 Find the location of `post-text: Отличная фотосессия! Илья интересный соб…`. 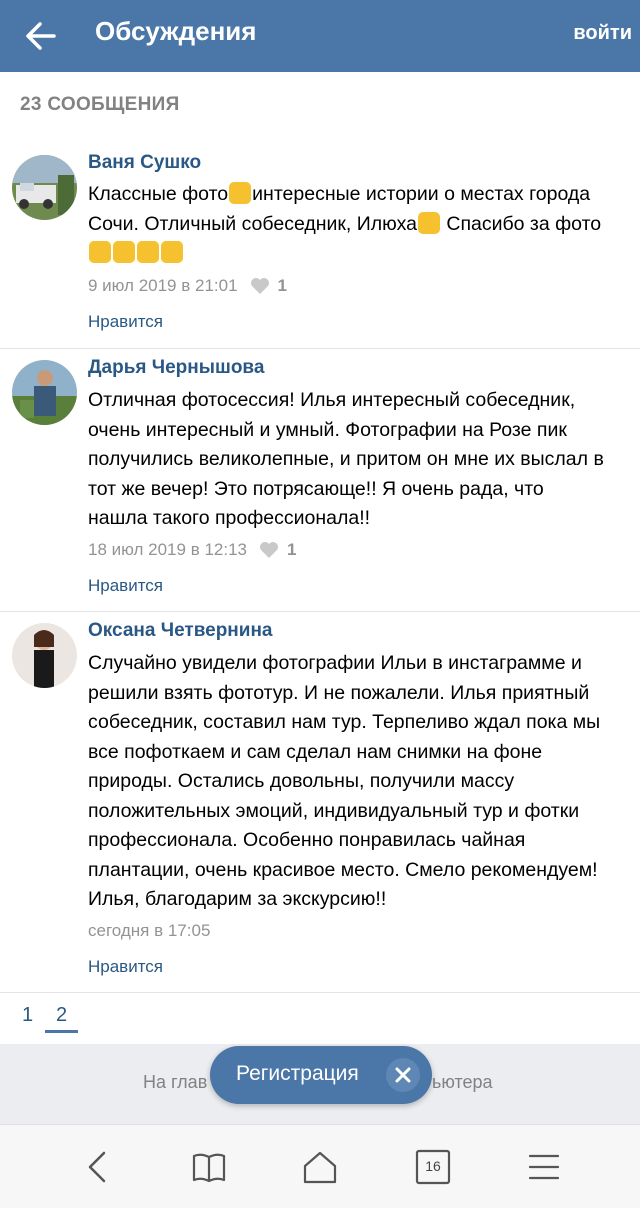

post-text: Отличная фотосессия! Илья интересный соб… is located at coordinates (346, 459).